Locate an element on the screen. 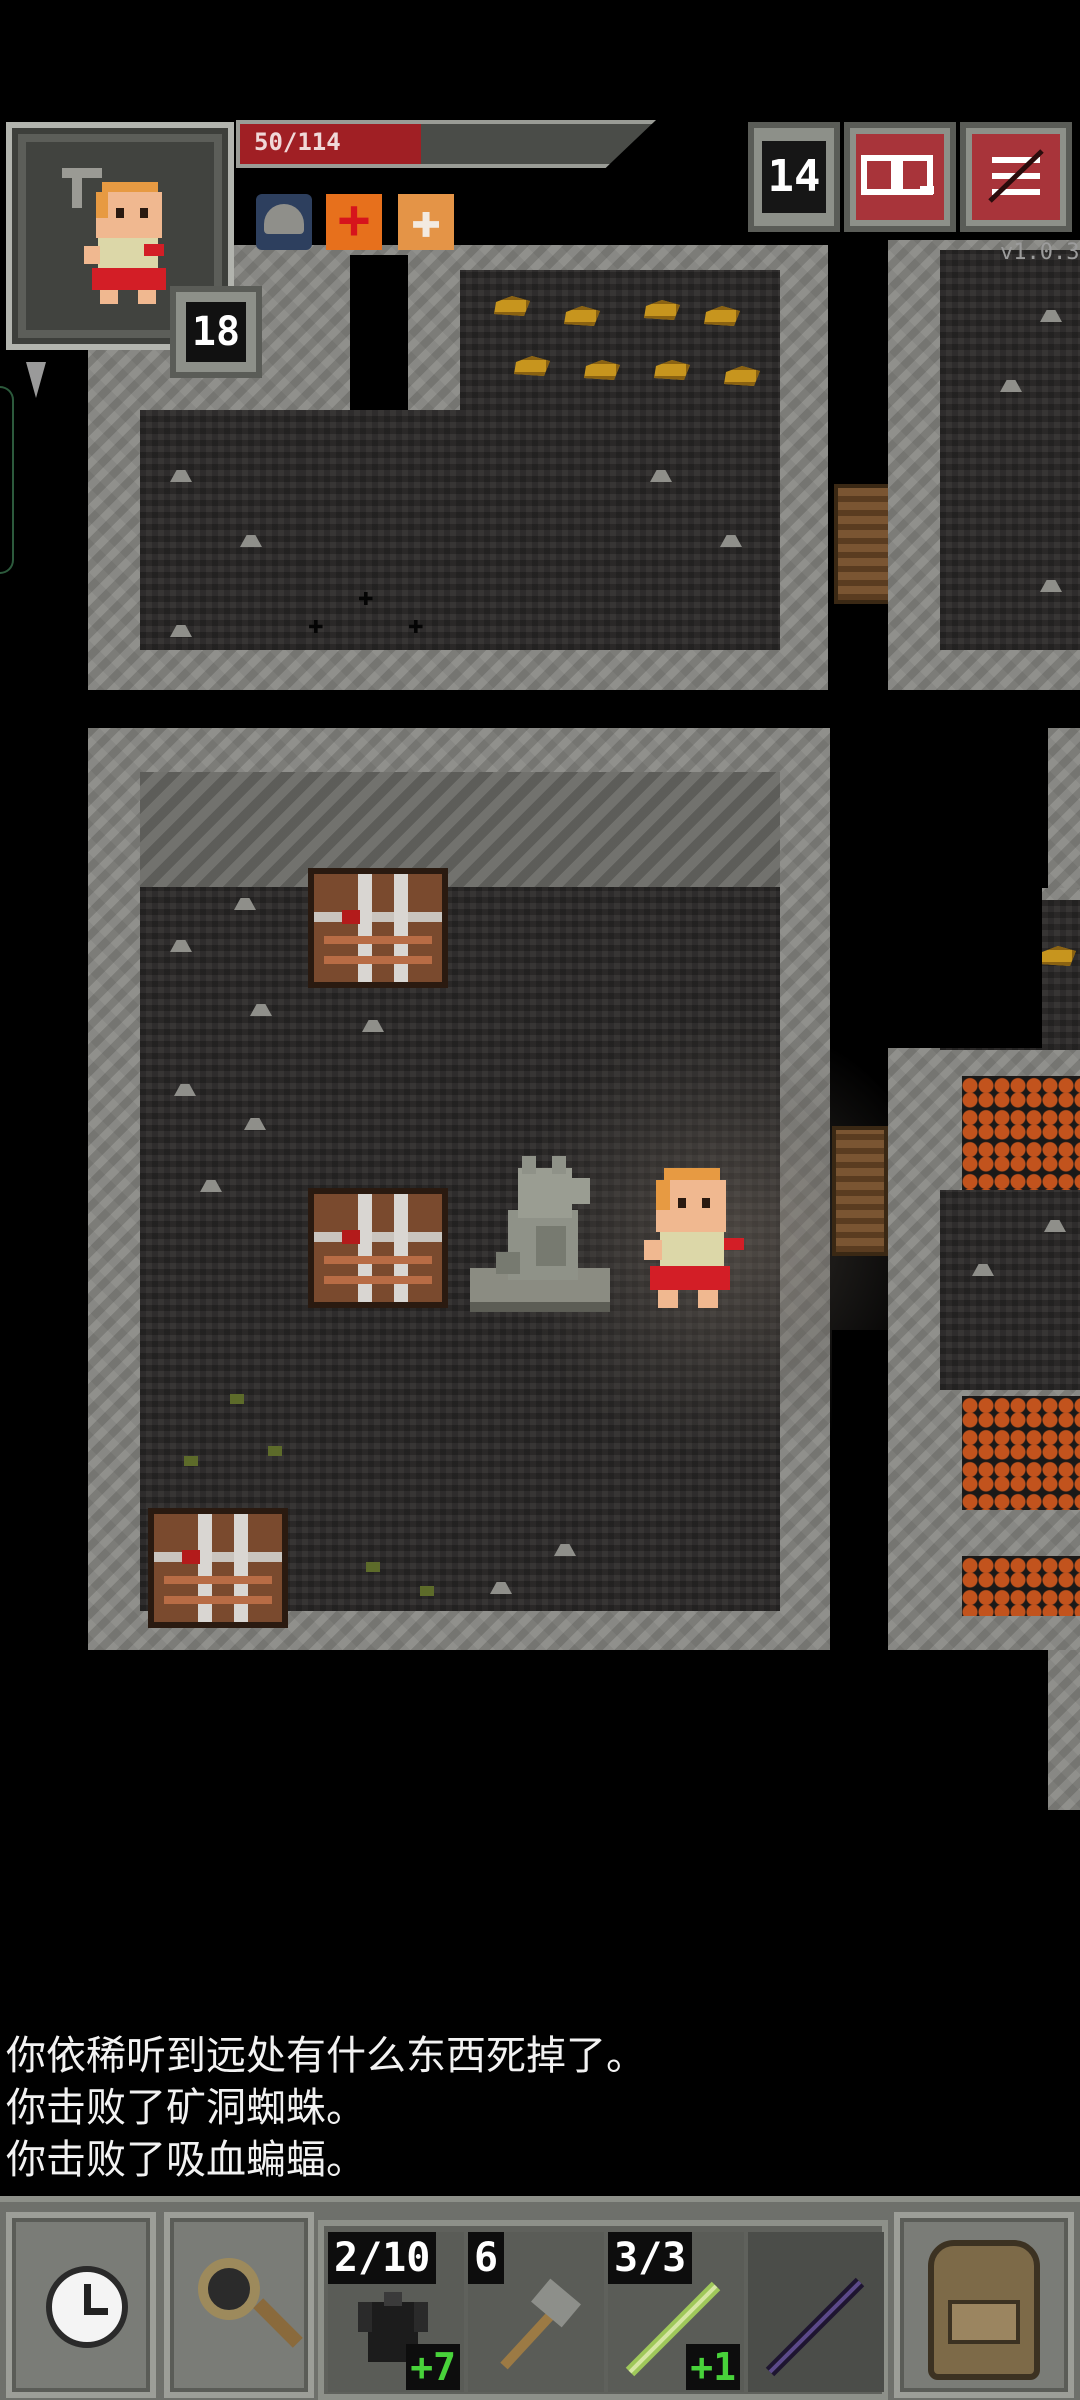 The height and width of the screenshot is (2400, 1080). wall-face-main is located at coordinates (460, 829).